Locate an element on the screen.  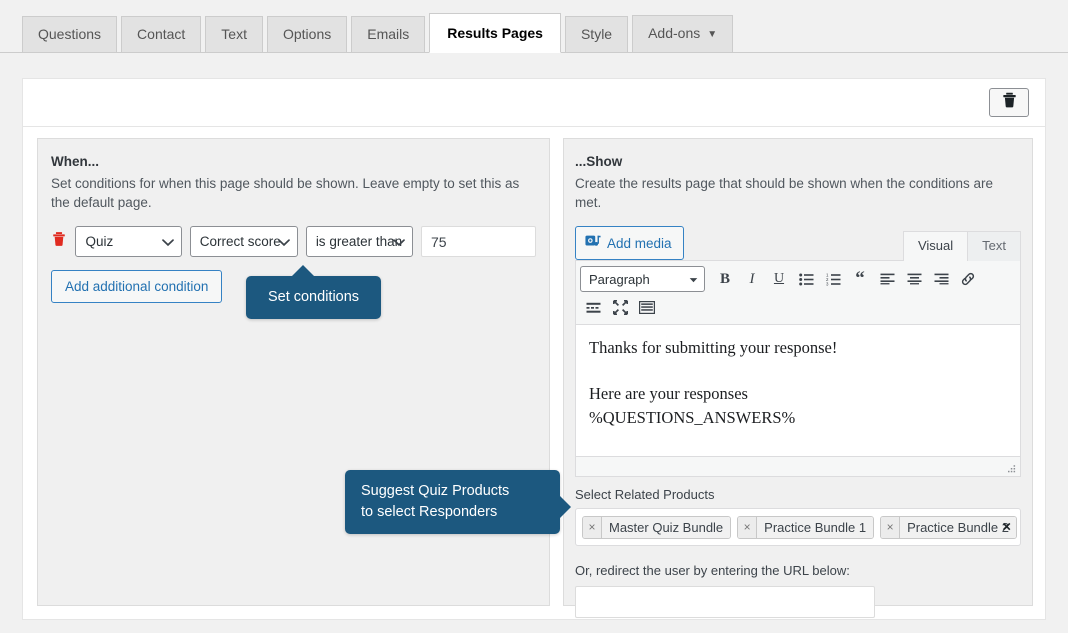
product-token-label: Practice Bundle 1 is located at coordinates (815, 527).